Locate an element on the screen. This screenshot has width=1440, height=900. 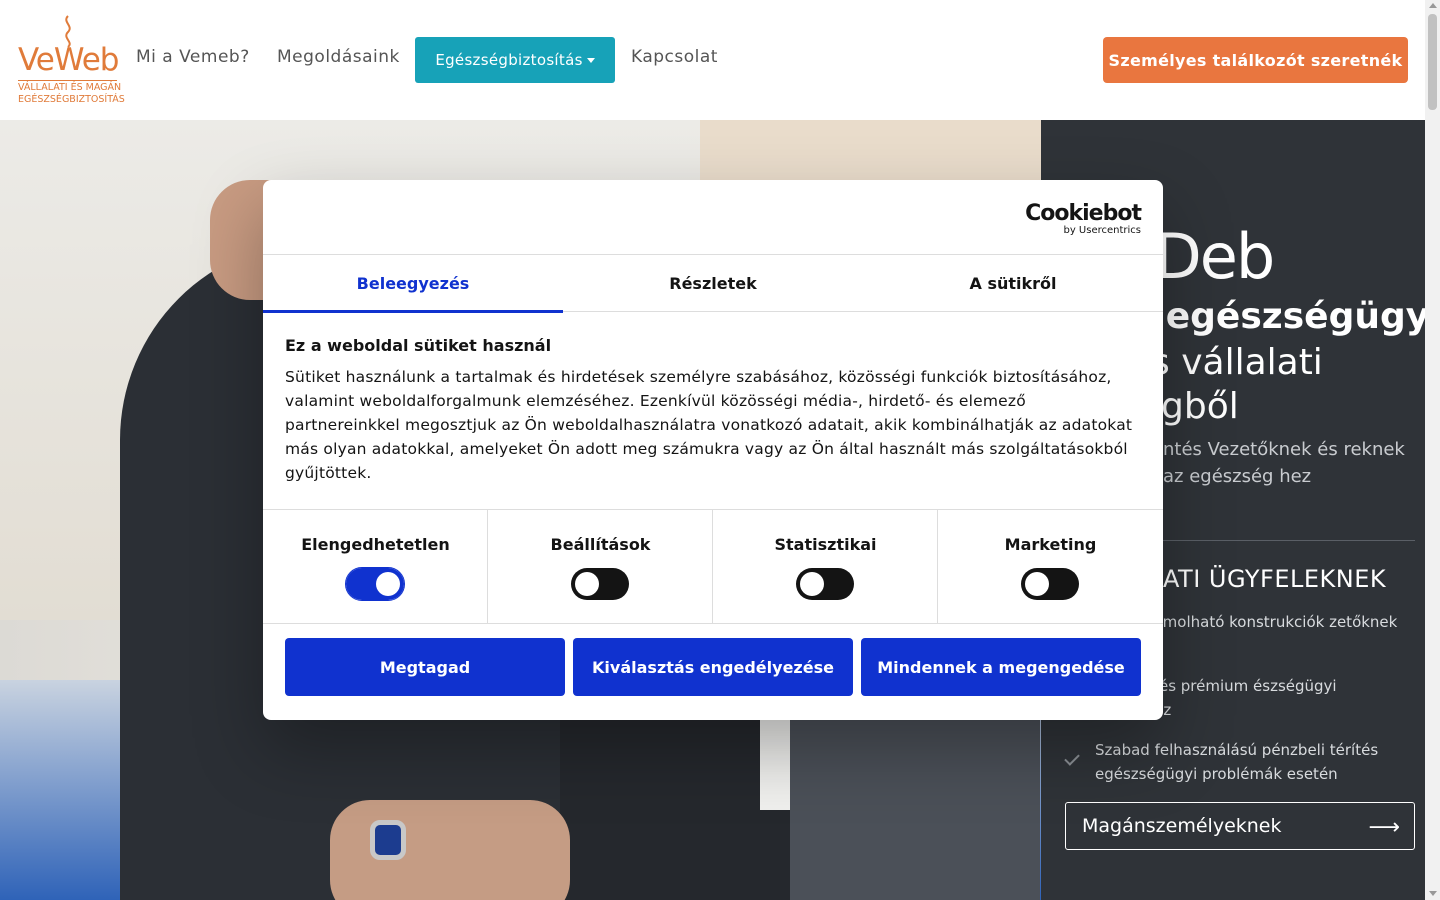
private-button-label: Magánszemélyeknek is located at coordinates (1182, 826).